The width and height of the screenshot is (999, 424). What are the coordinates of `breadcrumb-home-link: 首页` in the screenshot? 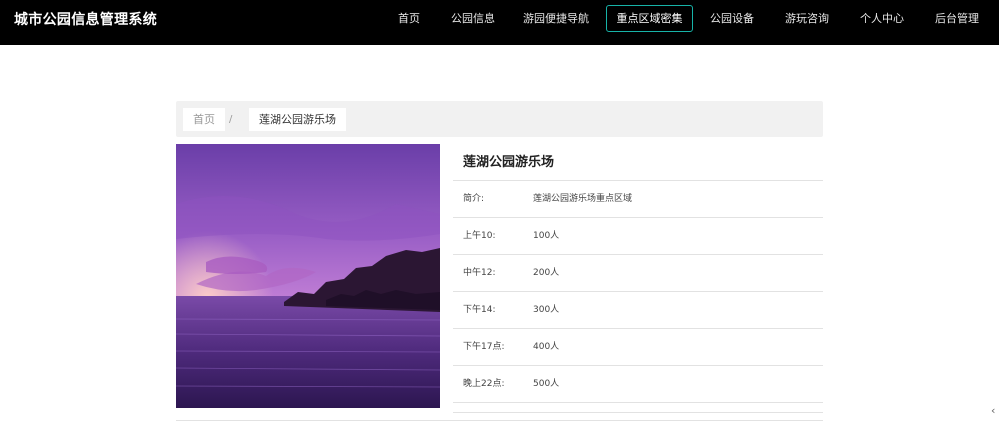 It's located at (204, 119).